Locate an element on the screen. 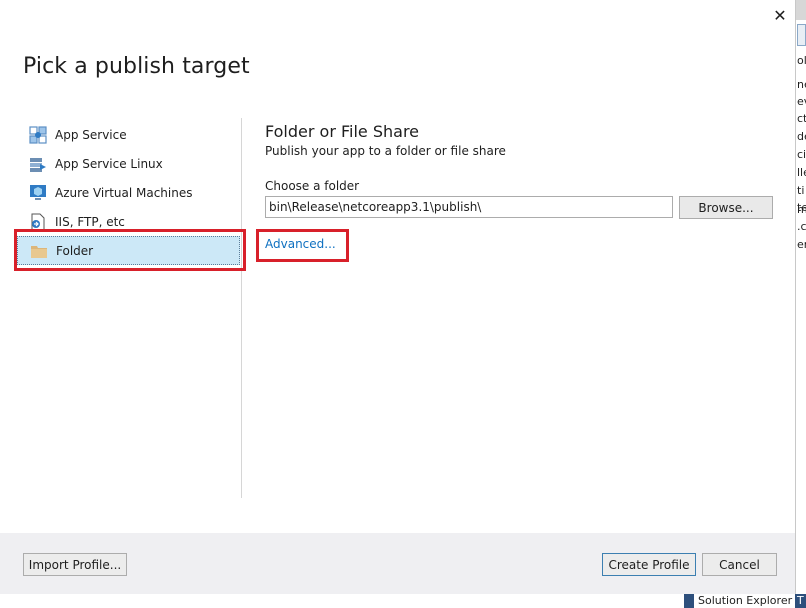 This screenshot has width=806, height=608. folder-path-input is located at coordinates (469, 207).